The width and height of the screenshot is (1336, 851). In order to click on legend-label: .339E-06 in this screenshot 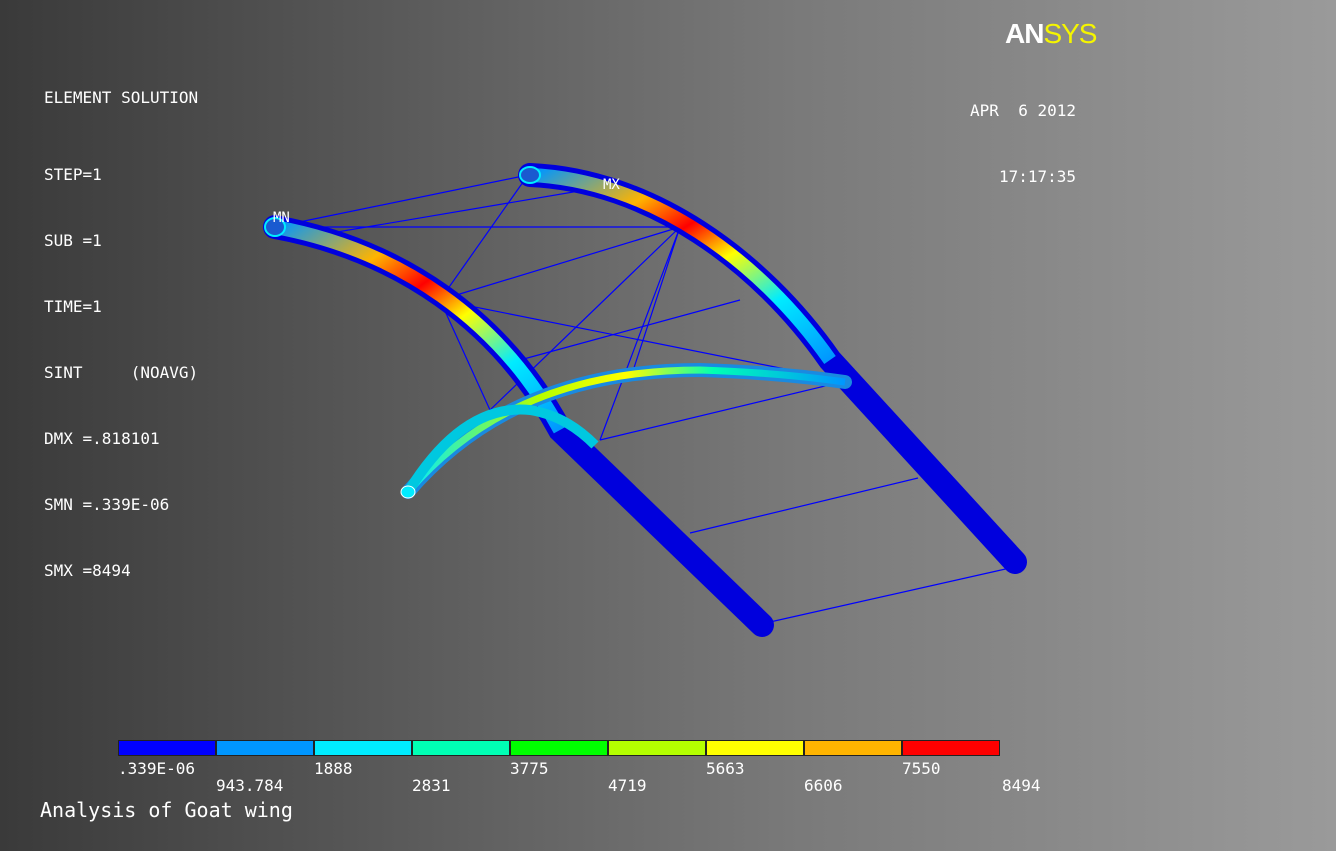, I will do `click(157, 768)`.